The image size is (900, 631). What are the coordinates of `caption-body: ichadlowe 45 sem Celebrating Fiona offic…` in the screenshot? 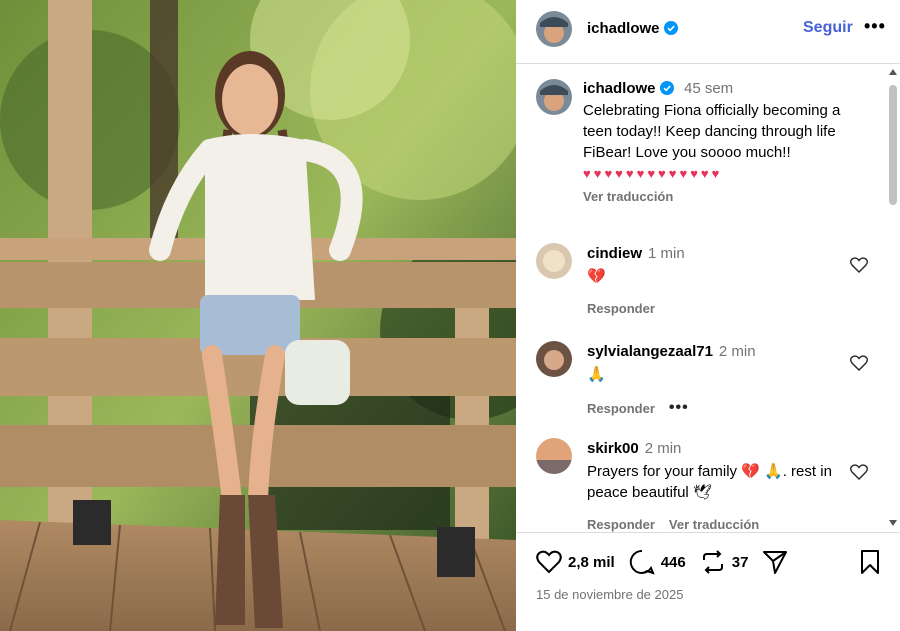 It's located at (728, 142).